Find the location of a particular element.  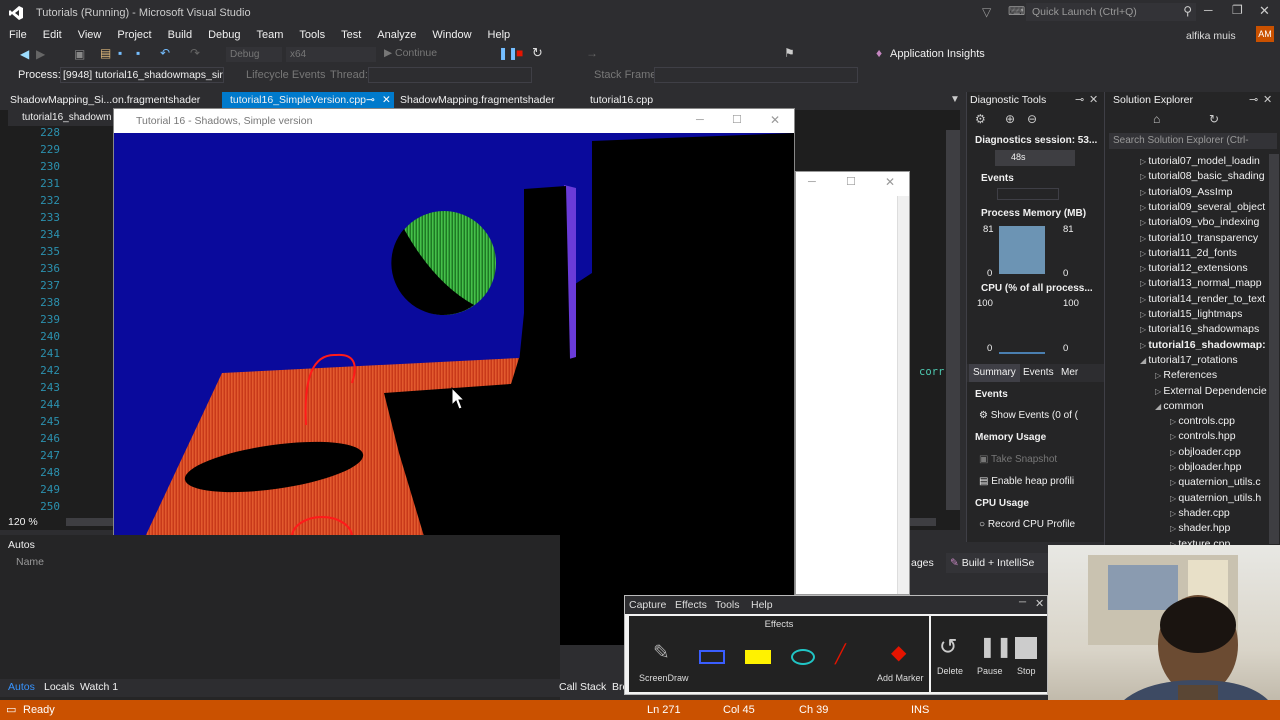

tab-tutorial16-cpp: tutorial16.cpp is located at coordinates (621, 100).